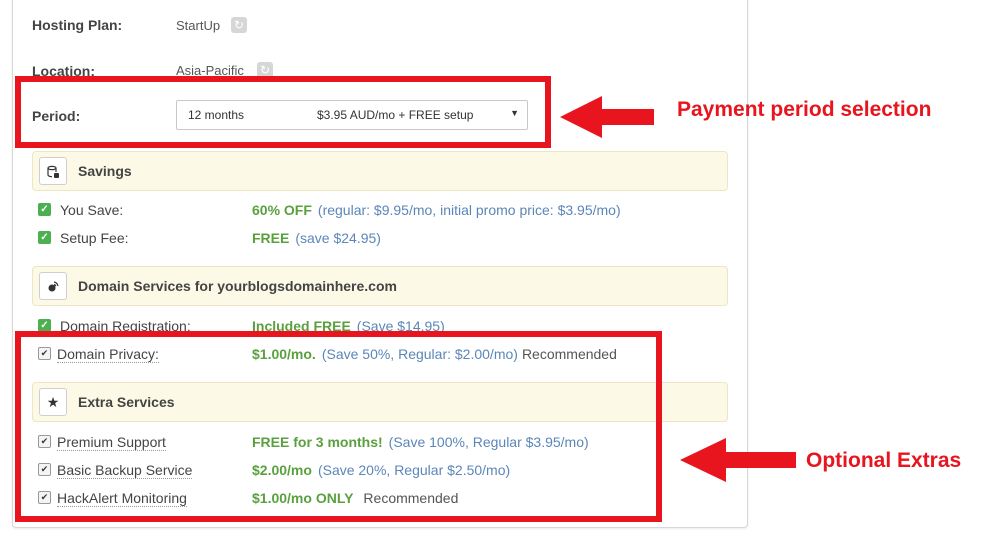 The width and height of the screenshot is (1006, 539). What do you see at coordinates (283, 112) in the screenshot?
I see `period-highlight-box` at bounding box center [283, 112].